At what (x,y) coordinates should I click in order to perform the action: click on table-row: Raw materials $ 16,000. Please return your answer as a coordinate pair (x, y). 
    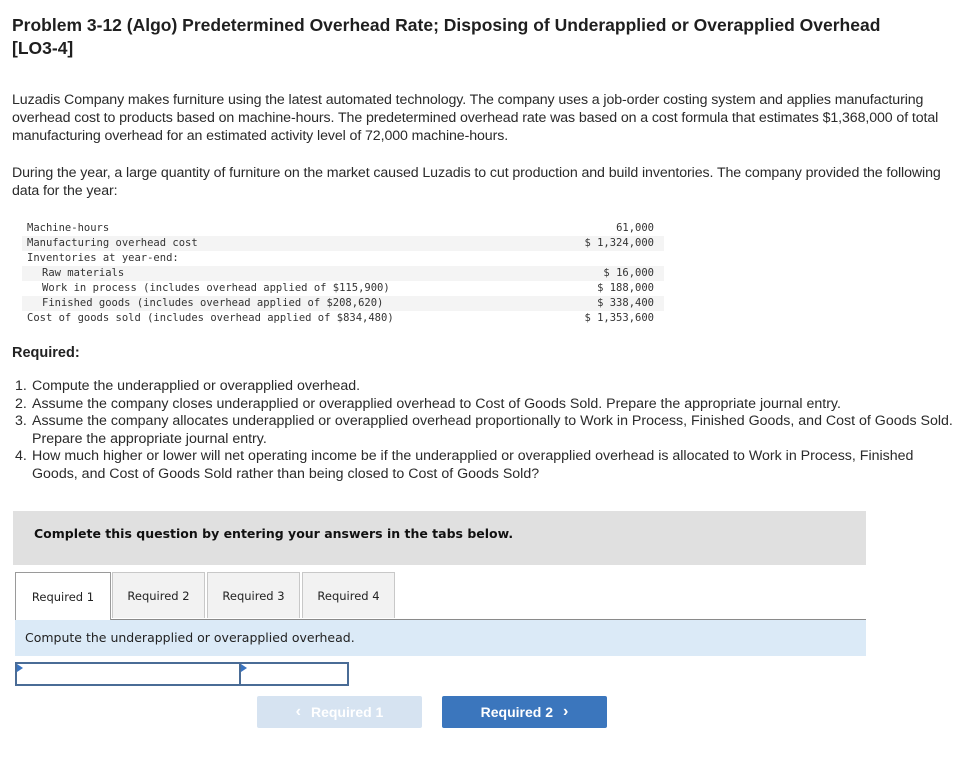
    Looking at the image, I should click on (343, 273).